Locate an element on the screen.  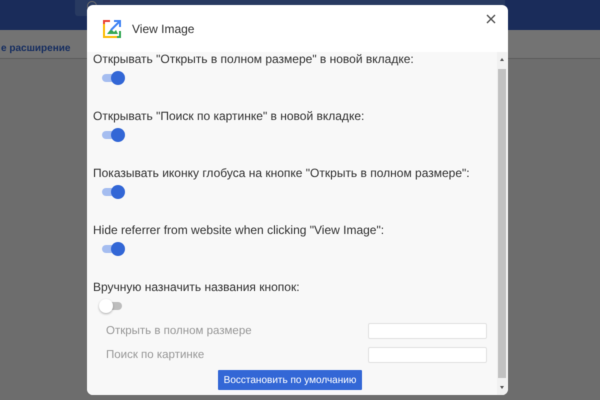
option-label: Вручную назначить названия кнопок: is located at coordinates (197, 287).